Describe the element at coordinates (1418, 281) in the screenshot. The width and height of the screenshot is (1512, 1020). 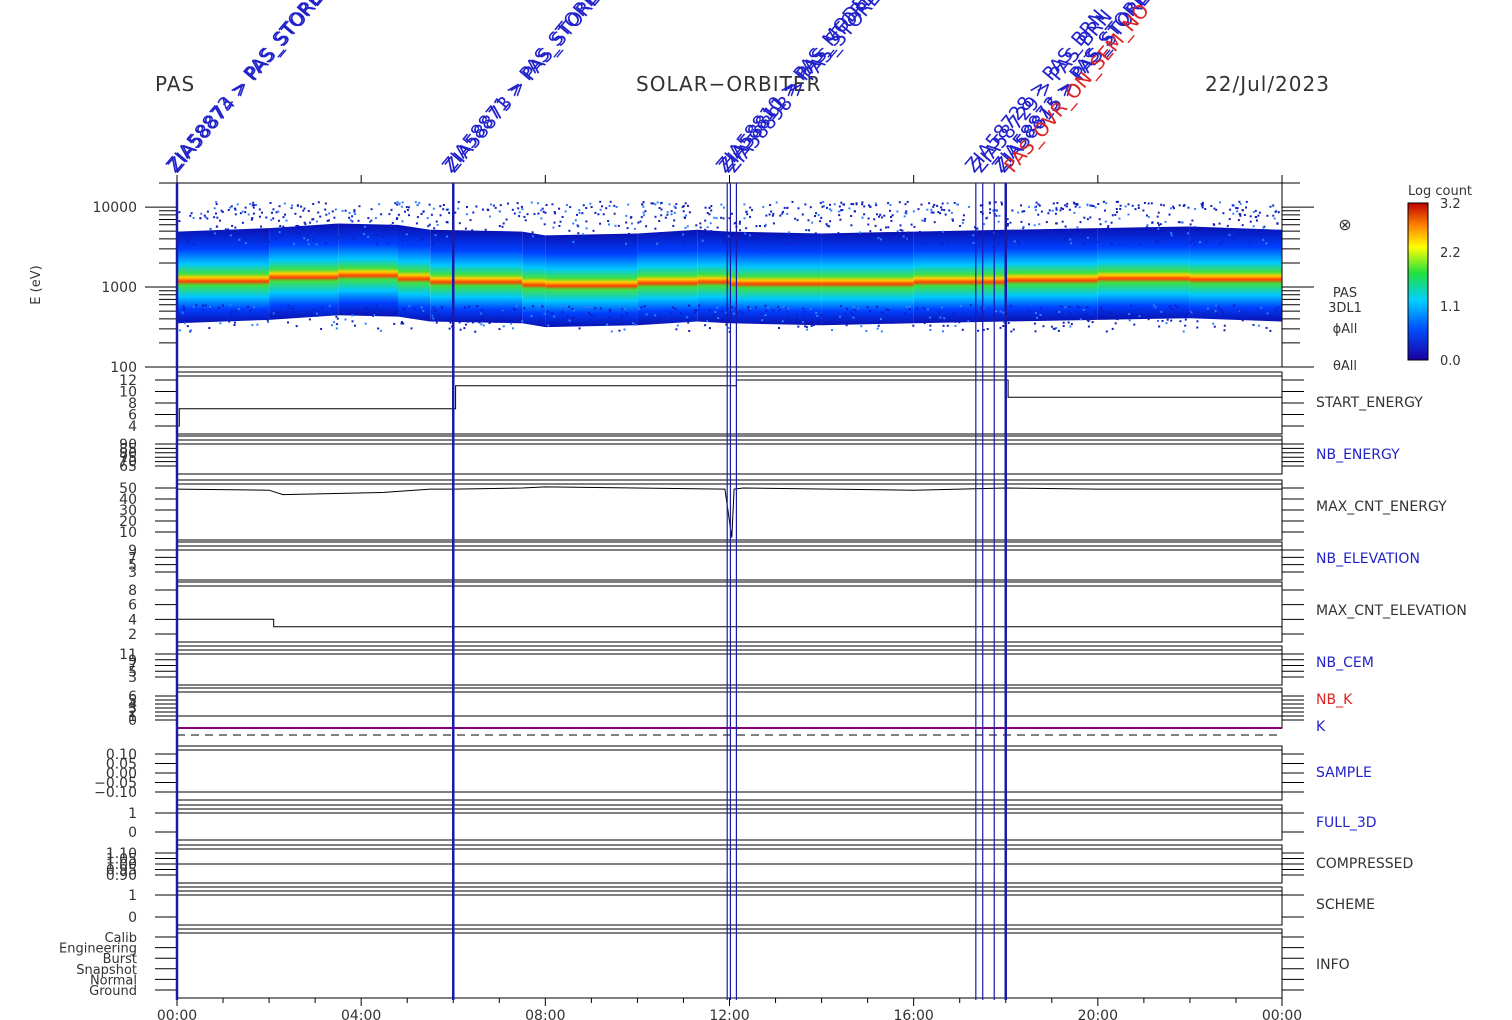
I see `colorbar` at that location.